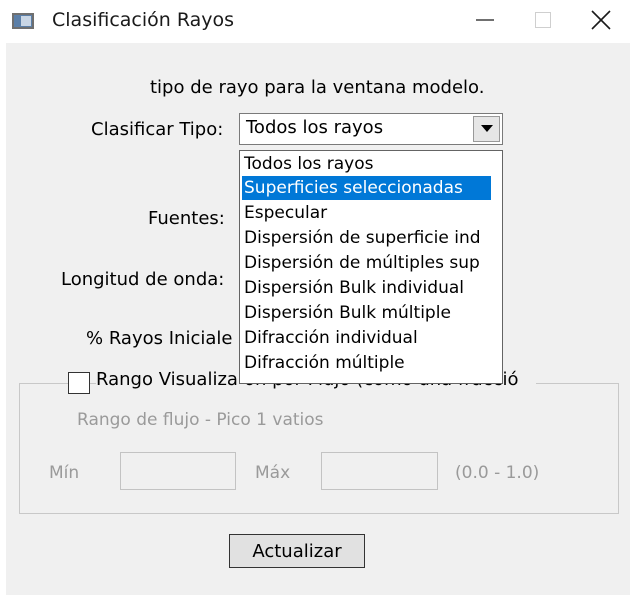 The width and height of the screenshot is (636, 599). Describe the element at coordinates (178, 471) in the screenshot. I see `min-input` at that location.